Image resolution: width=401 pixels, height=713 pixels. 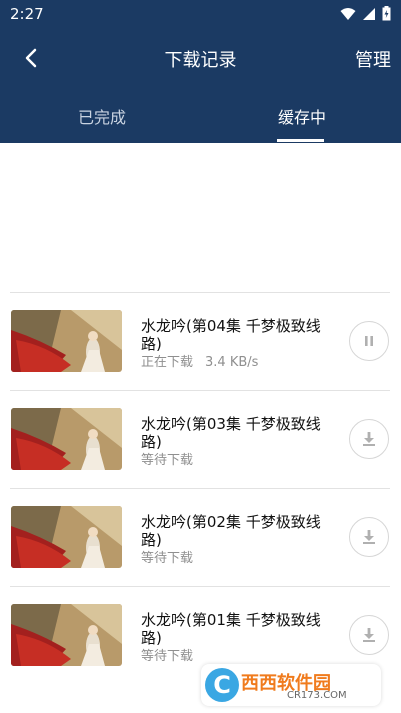 I want to click on tab-caching: 缓存中, so click(x=302, y=116).